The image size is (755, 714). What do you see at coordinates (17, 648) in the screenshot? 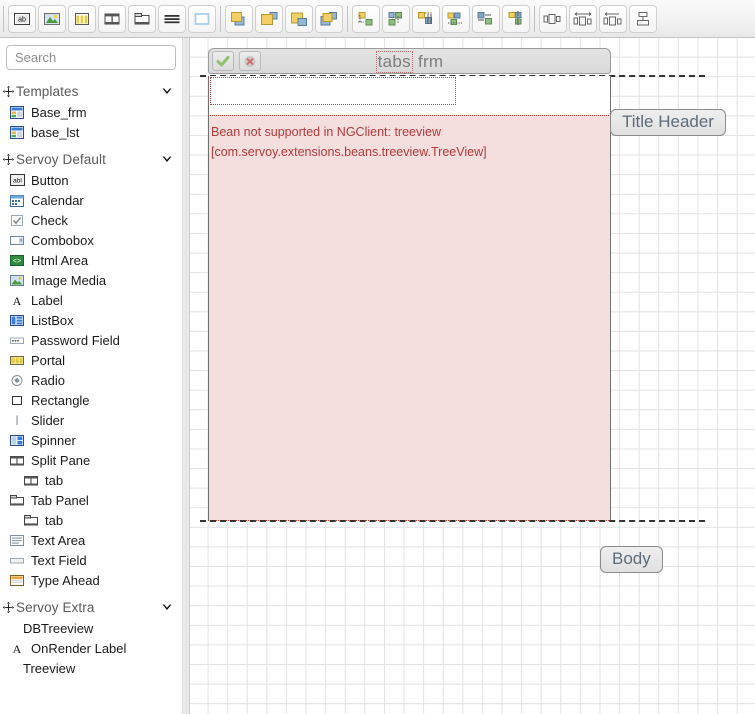
I see `label-a-icon: A` at bounding box center [17, 648].